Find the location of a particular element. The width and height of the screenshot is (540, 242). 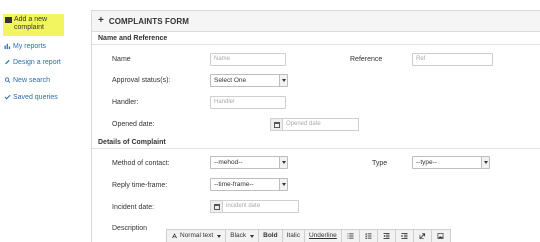

sidebar-item-add-complaint: + Add a new complaint is located at coordinates (33, 25).